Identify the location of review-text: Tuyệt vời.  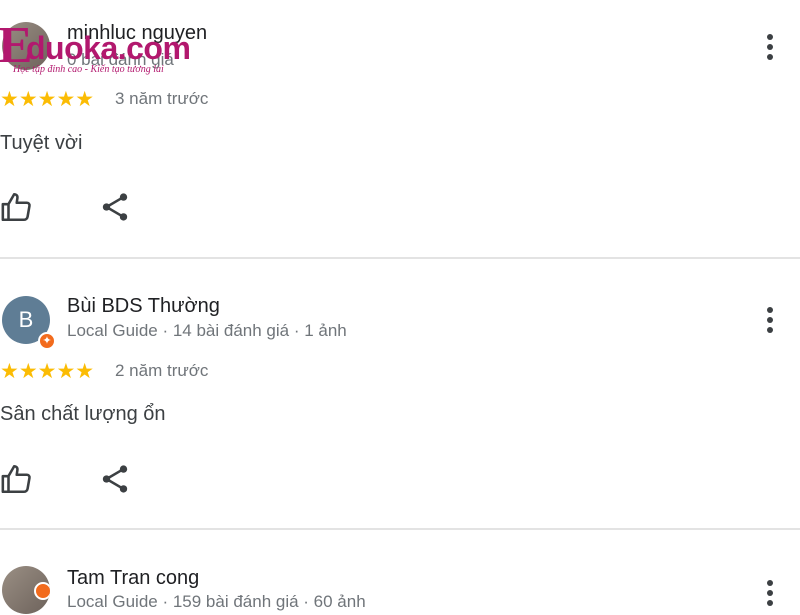
(41, 143).